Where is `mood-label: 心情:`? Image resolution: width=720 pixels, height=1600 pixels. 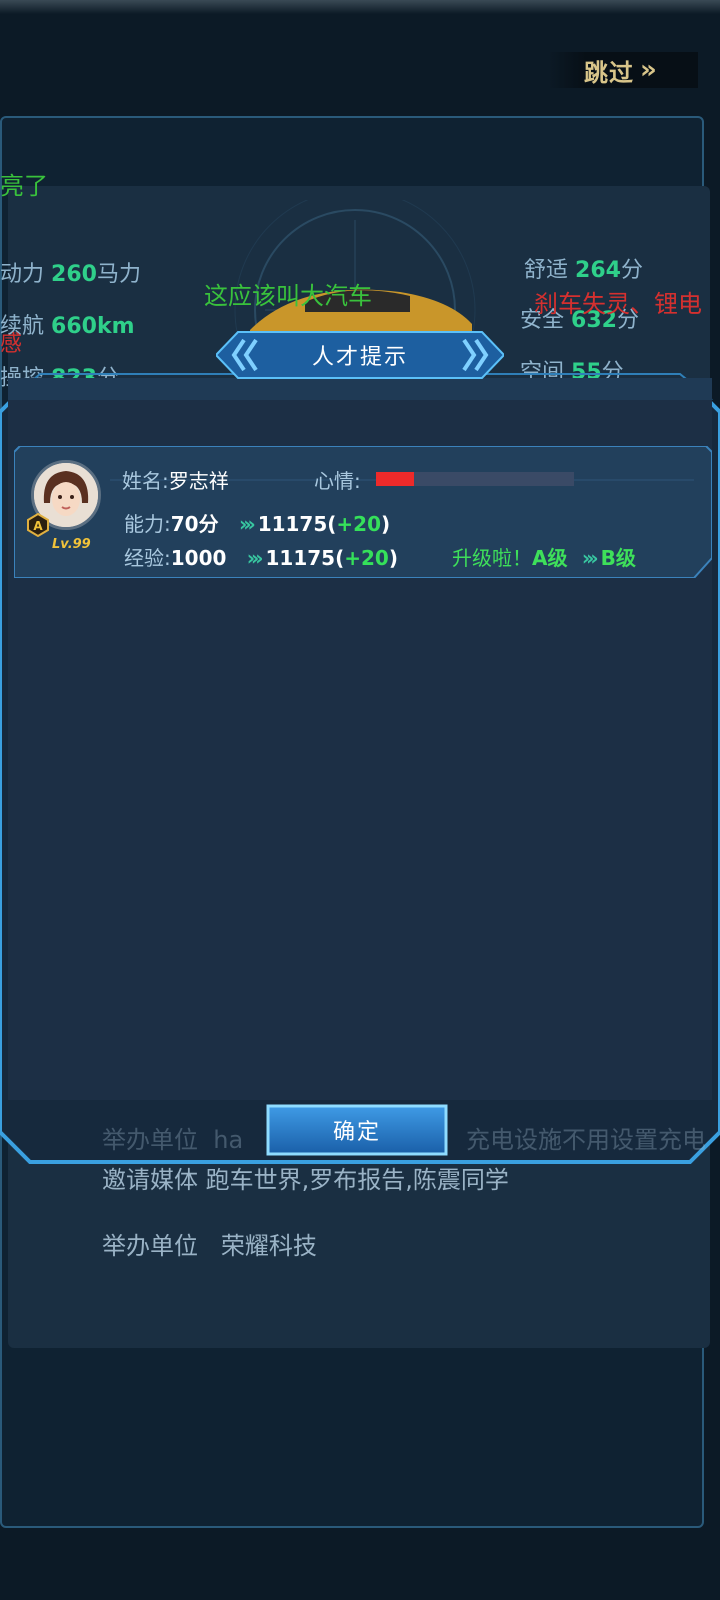 mood-label: 心情: is located at coordinates (337, 481).